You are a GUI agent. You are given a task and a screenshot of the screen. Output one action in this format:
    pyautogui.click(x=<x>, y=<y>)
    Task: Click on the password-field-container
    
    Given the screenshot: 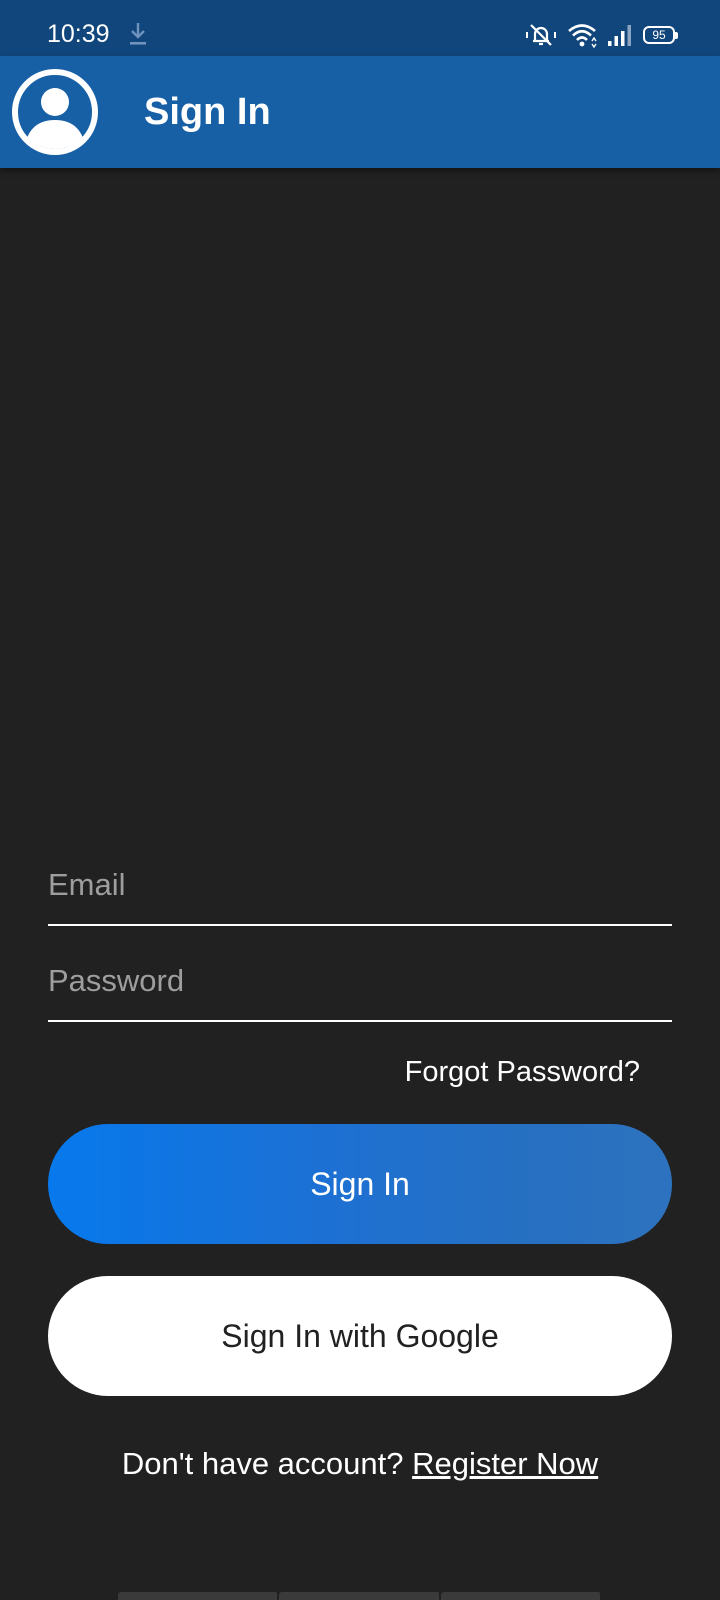 What is the action you would take?
    pyautogui.click(x=360, y=982)
    